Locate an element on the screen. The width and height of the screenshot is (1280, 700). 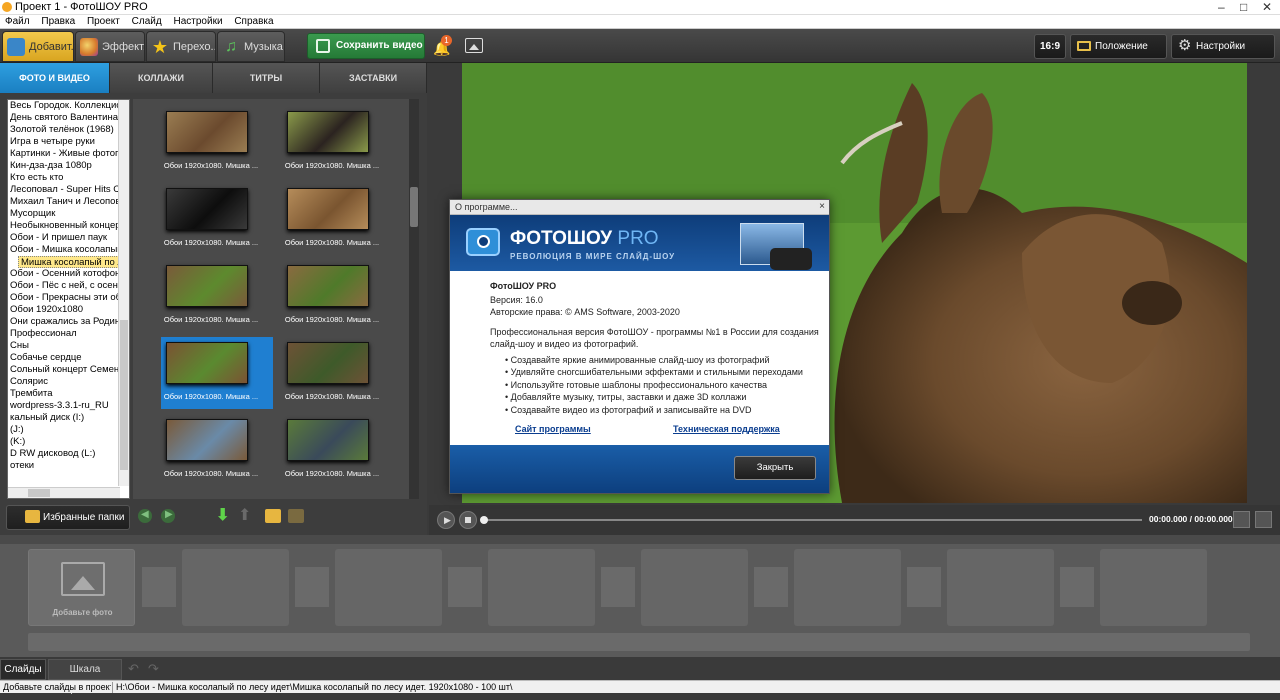
notifications-button: 🔔 1 is located at coordinates (442, 45).